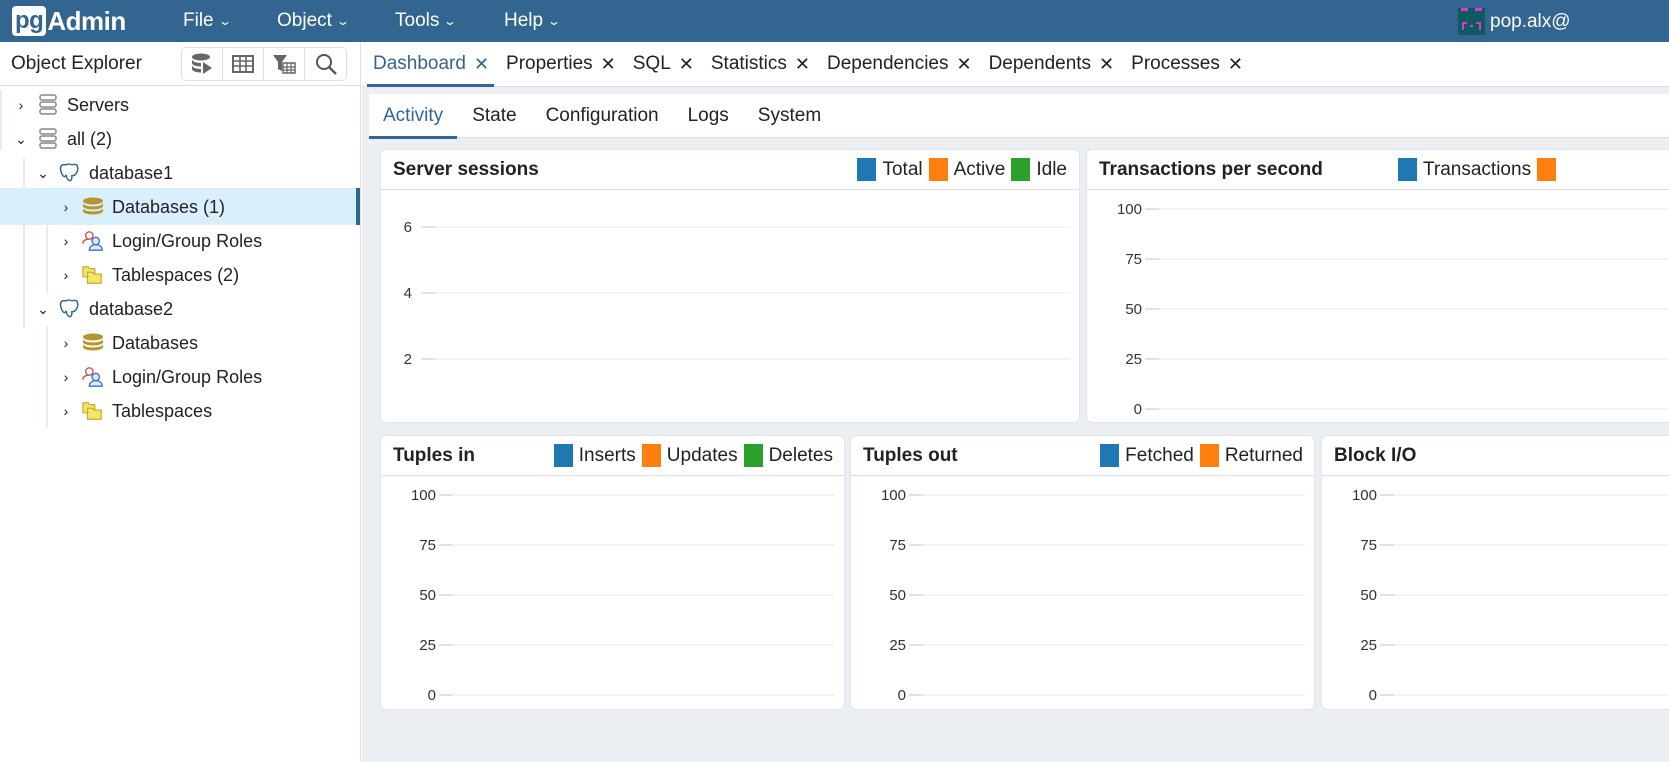 This screenshot has width=1669, height=762. What do you see at coordinates (104, 309) in the screenshot?
I see `tree-node-database2: ⌄ database2` at bounding box center [104, 309].